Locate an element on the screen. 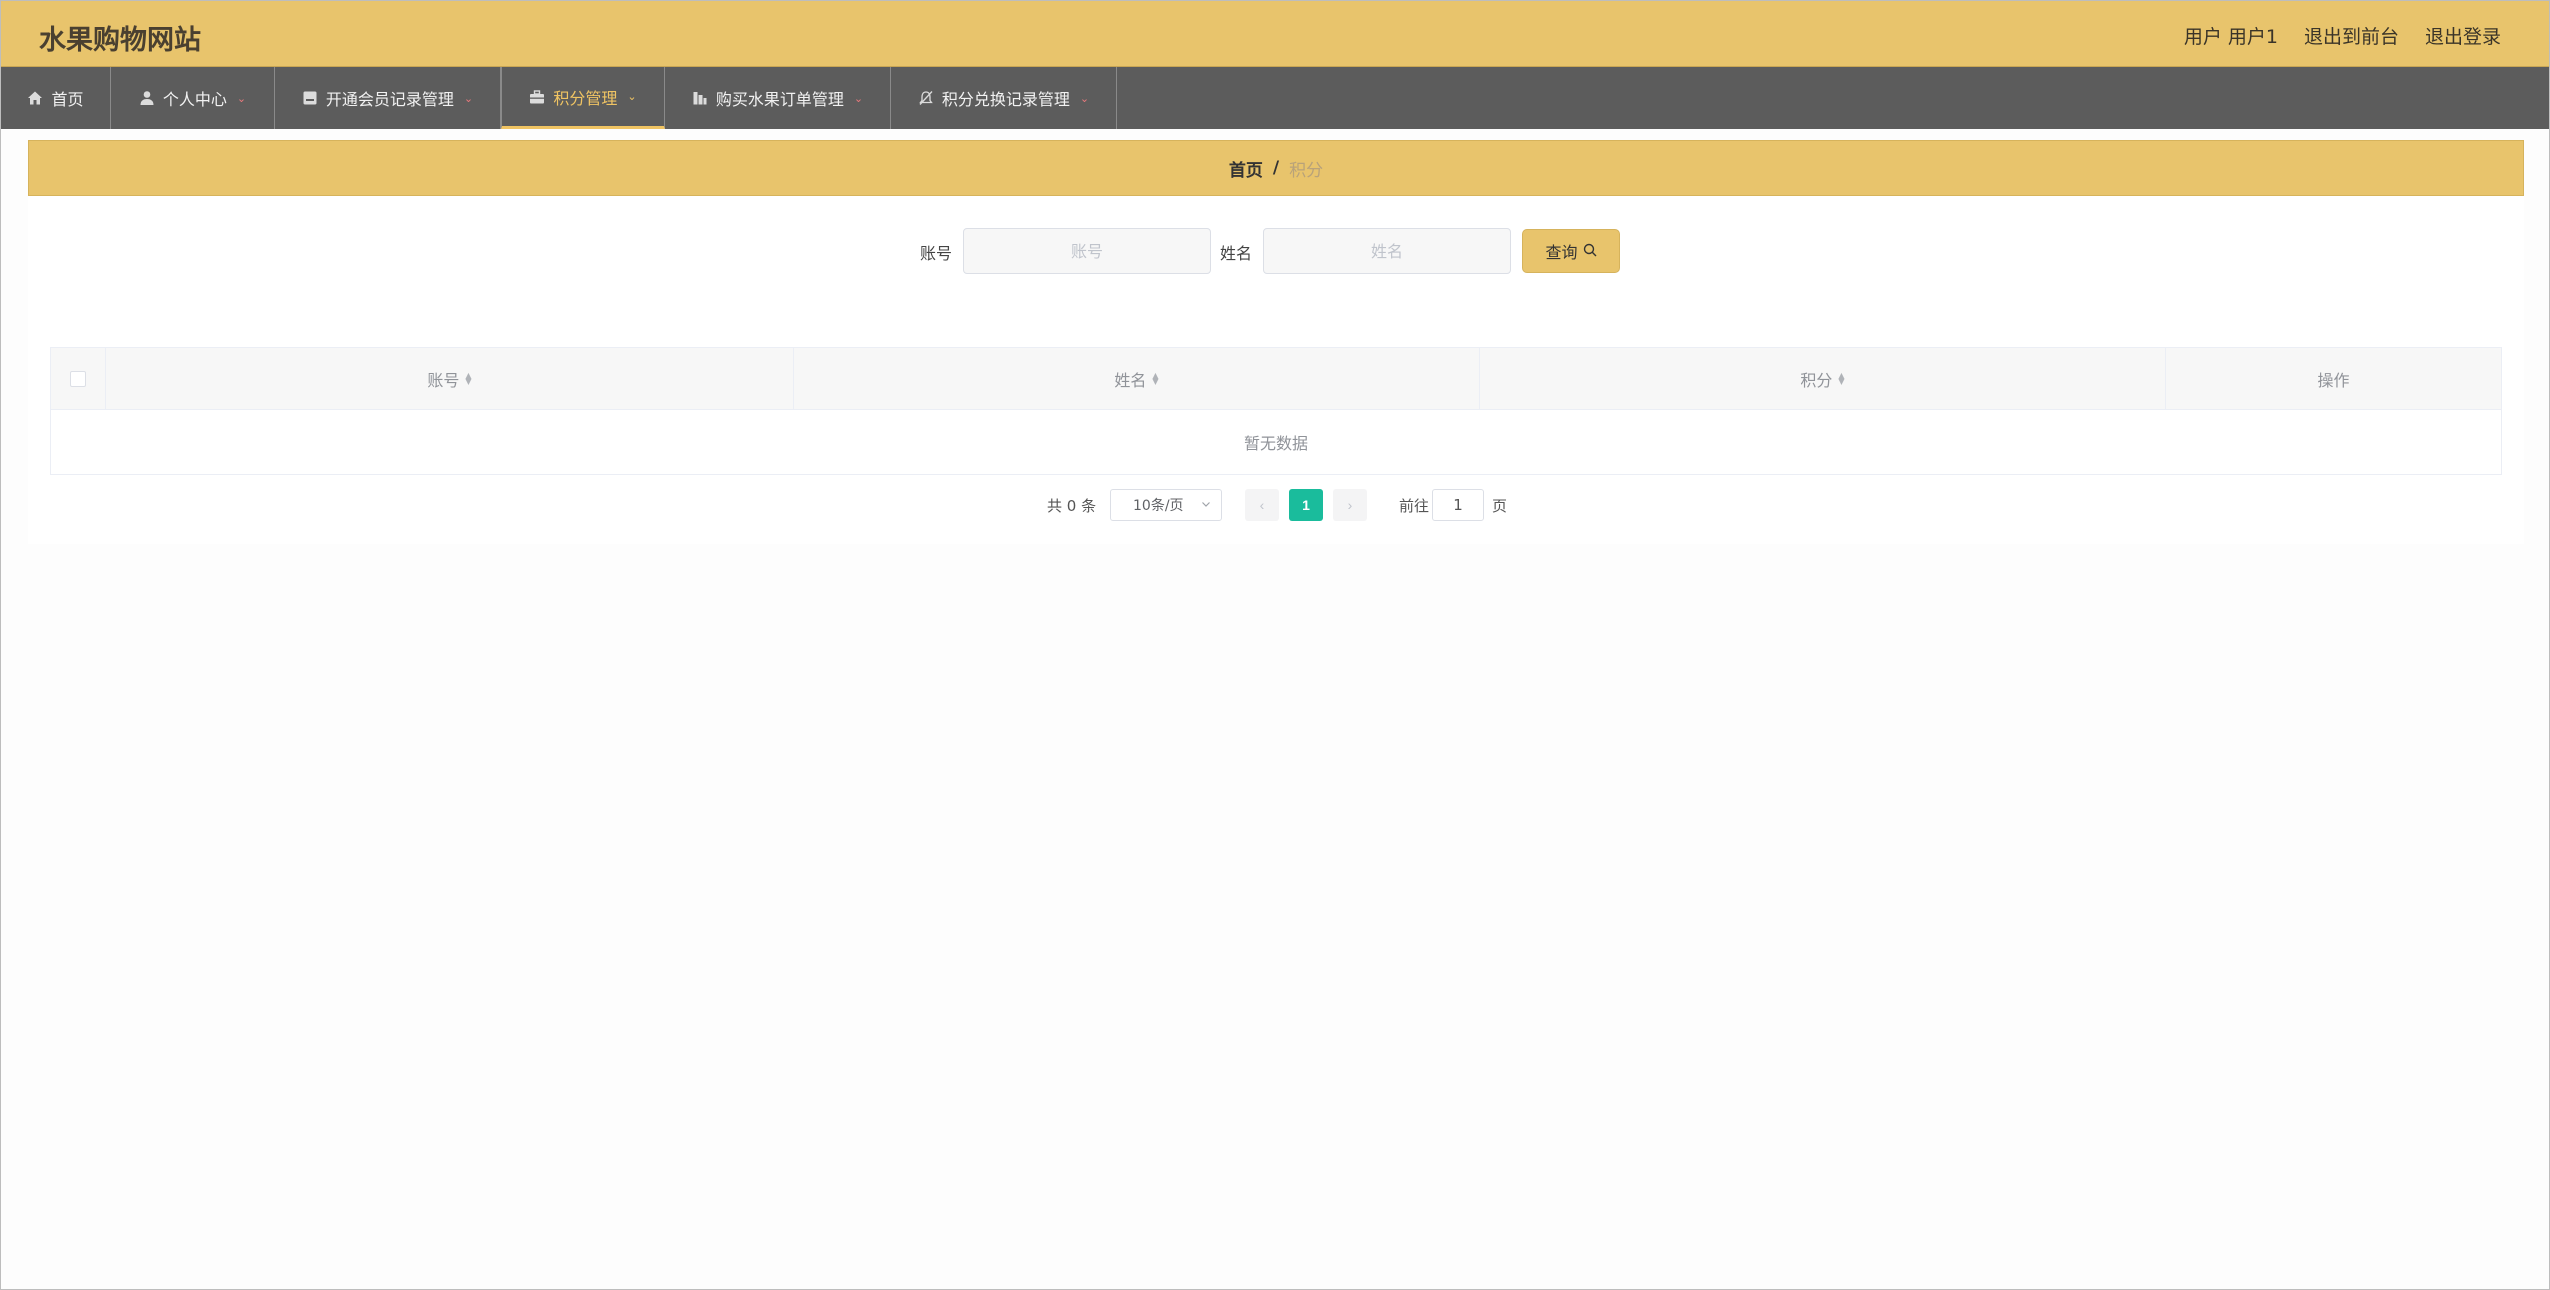 This screenshot has width=2550, height=1290. current-user-label: 用户 用户1 is located at coordinates (2230, 37).